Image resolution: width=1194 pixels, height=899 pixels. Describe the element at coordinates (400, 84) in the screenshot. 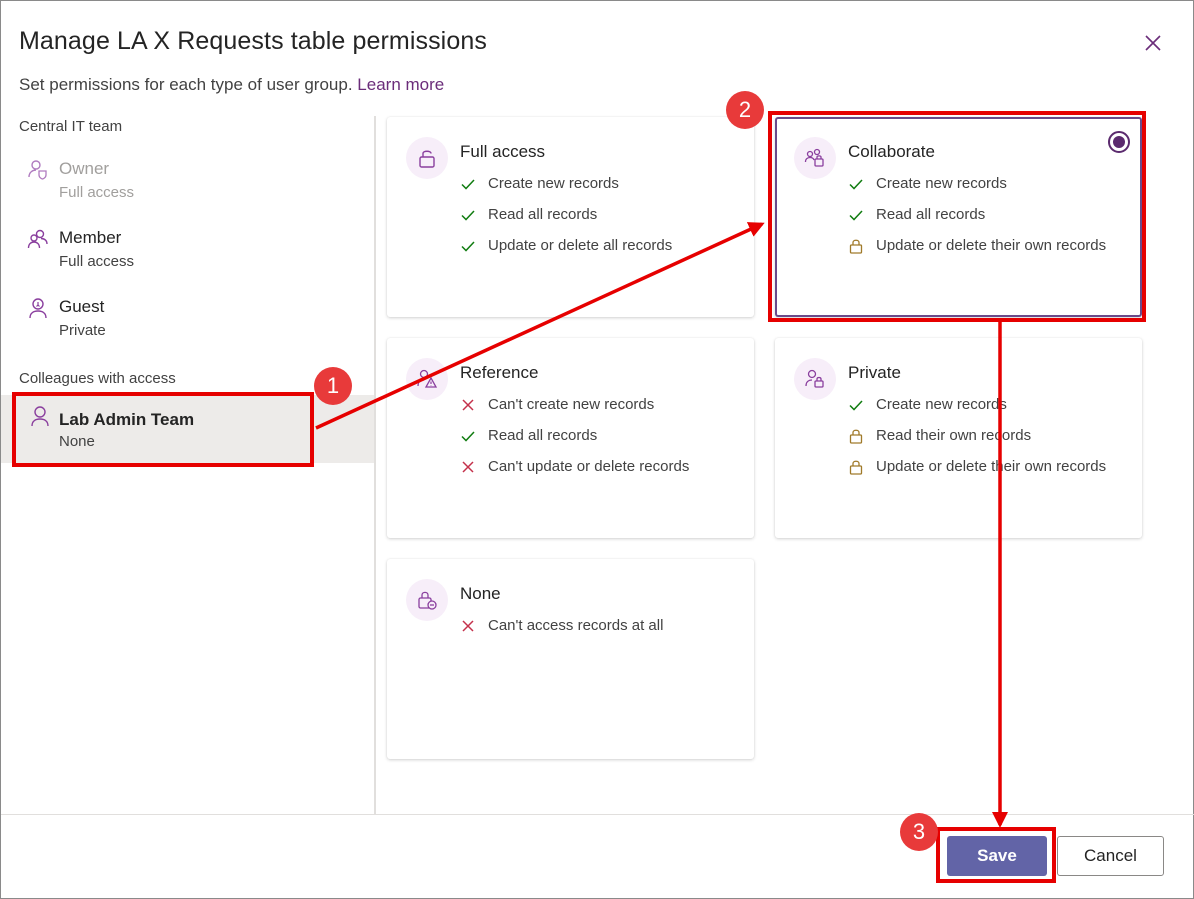

I see `learn-more-link: Learn more` at that location.